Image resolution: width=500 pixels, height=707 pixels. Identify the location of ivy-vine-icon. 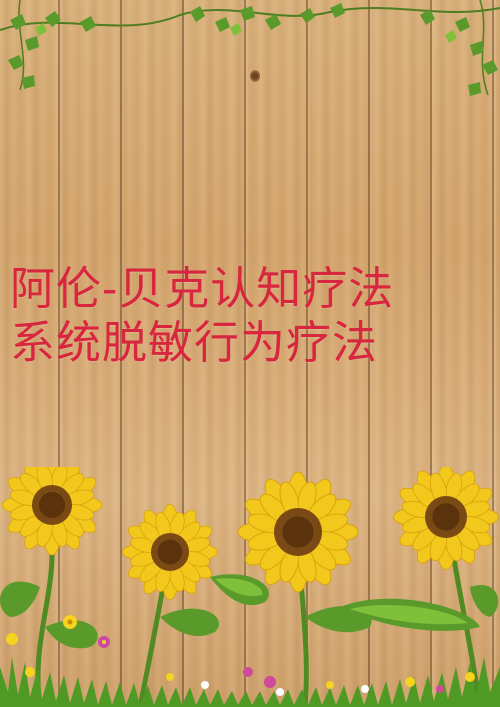
(250, 48).